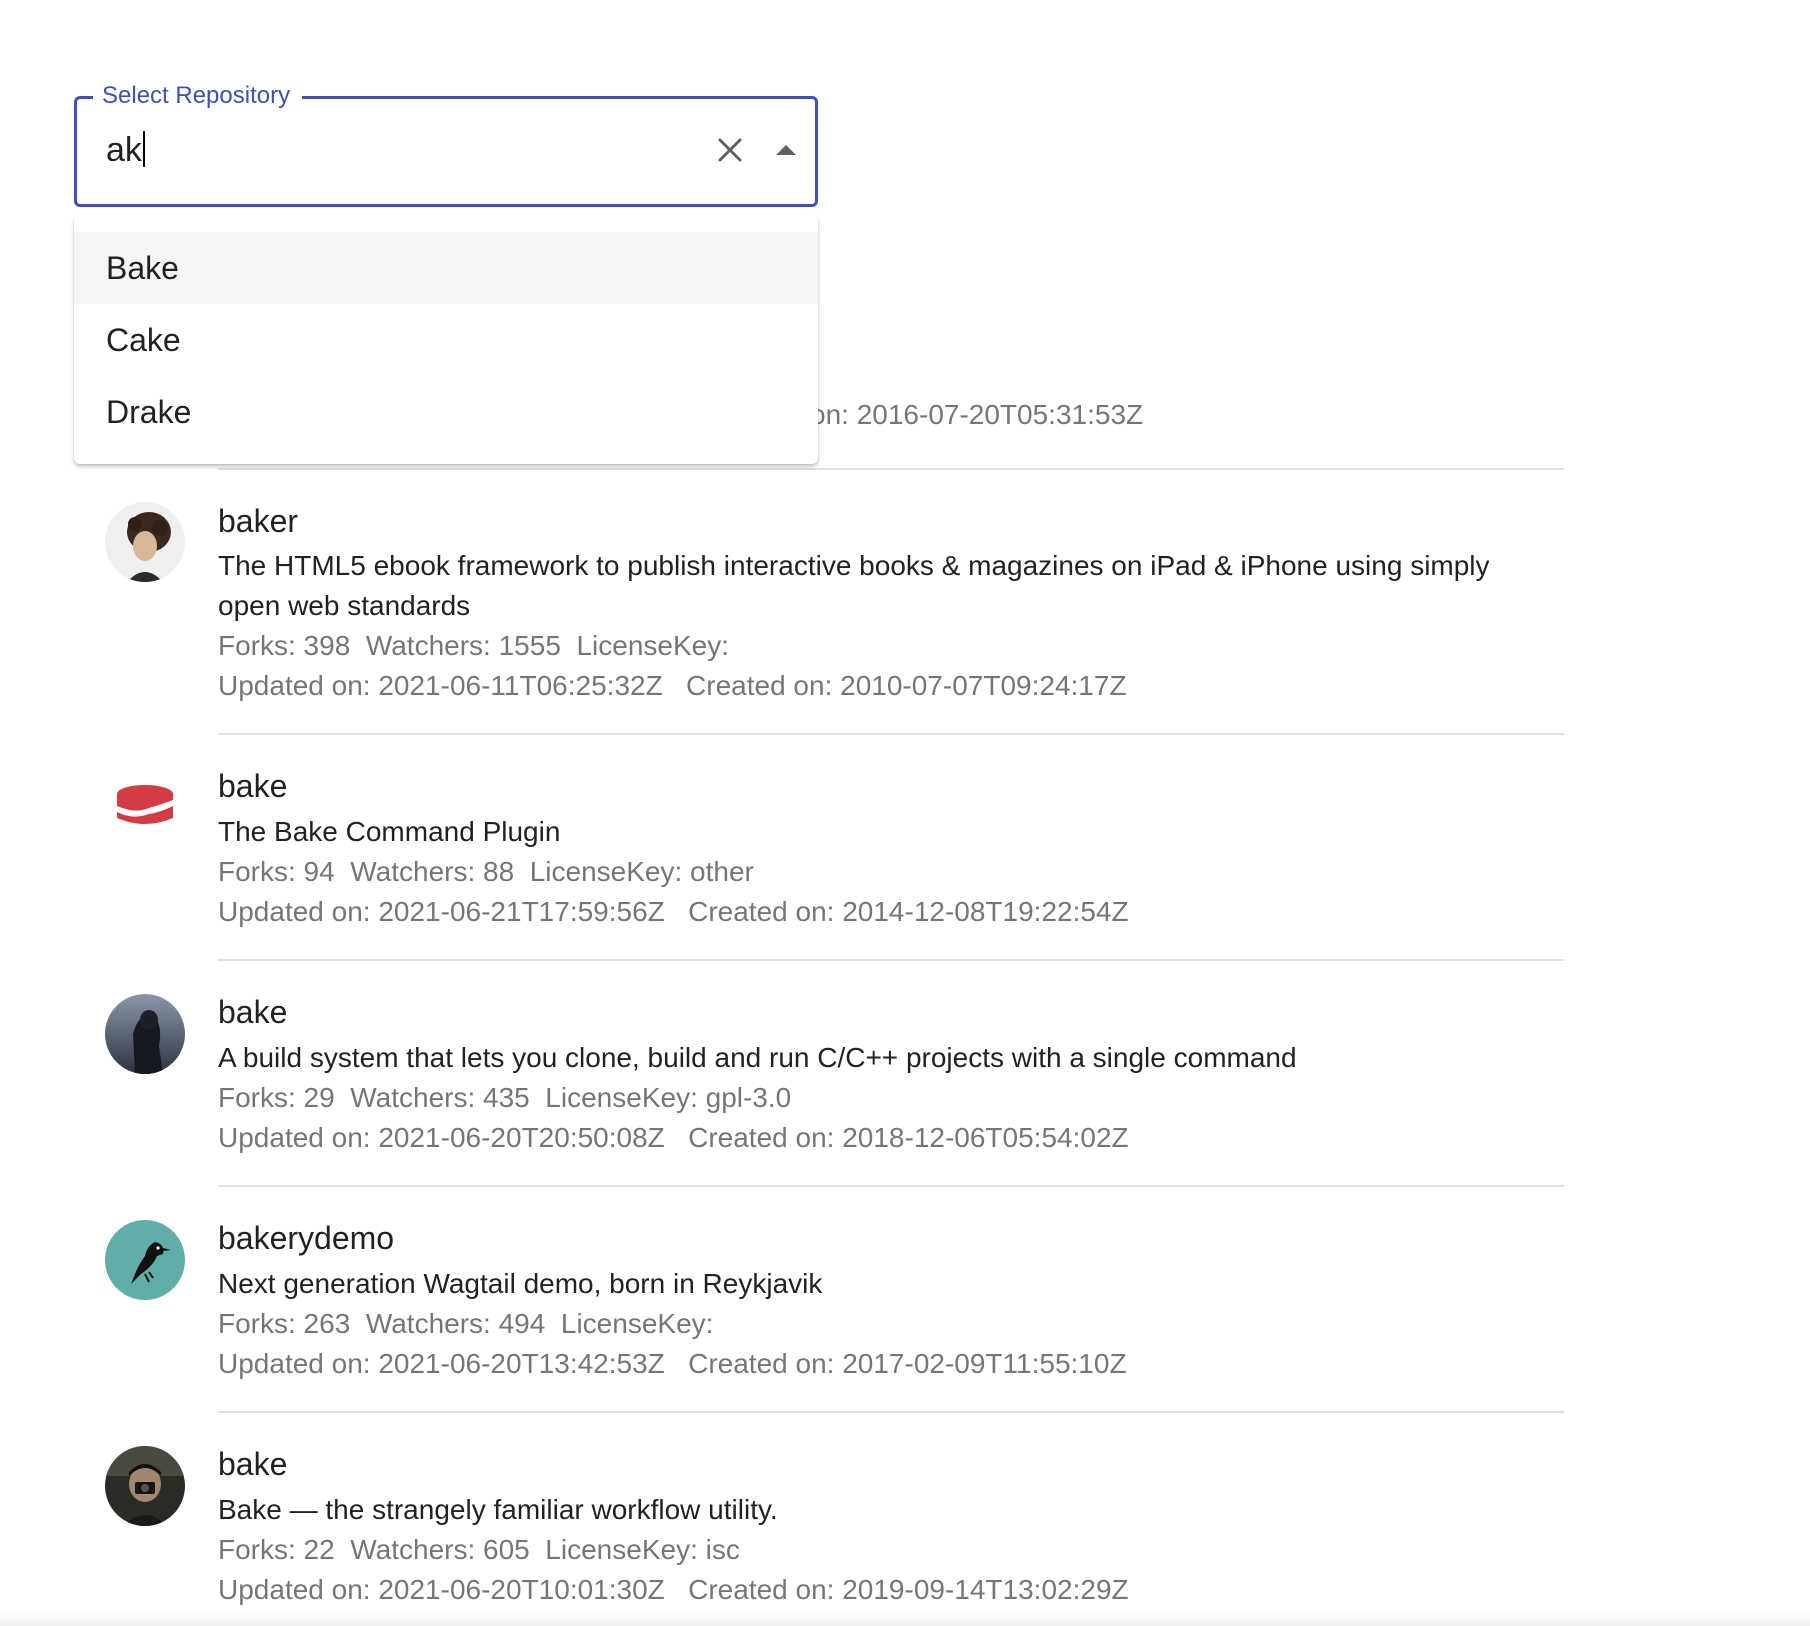 This screenshot has width=1810, height=1626. I want to click on clear-button, so click(730, 152).